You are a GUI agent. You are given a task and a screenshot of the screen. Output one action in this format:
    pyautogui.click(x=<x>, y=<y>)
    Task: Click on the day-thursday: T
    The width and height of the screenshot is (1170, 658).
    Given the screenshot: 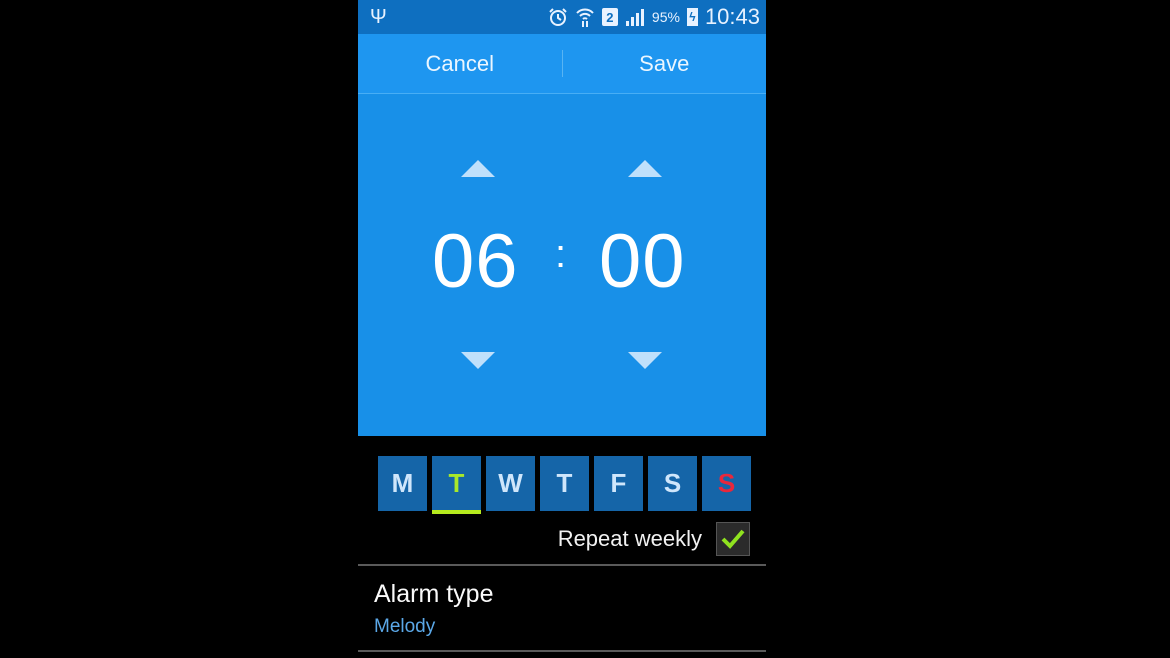 What is the action you would take?
    pyautogui.click(x=564, y=483)
    